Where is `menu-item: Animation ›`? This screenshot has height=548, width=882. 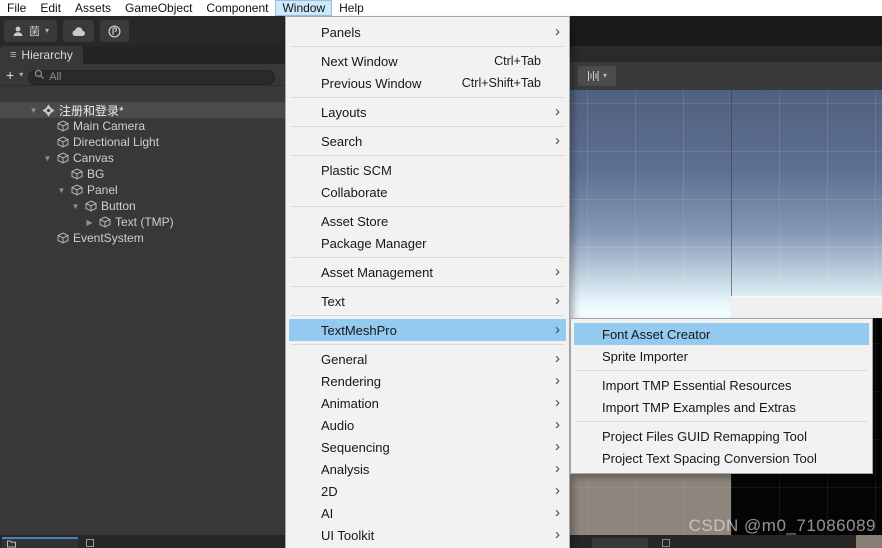 menu-item: Animation › is located at coordinates (427, 403).